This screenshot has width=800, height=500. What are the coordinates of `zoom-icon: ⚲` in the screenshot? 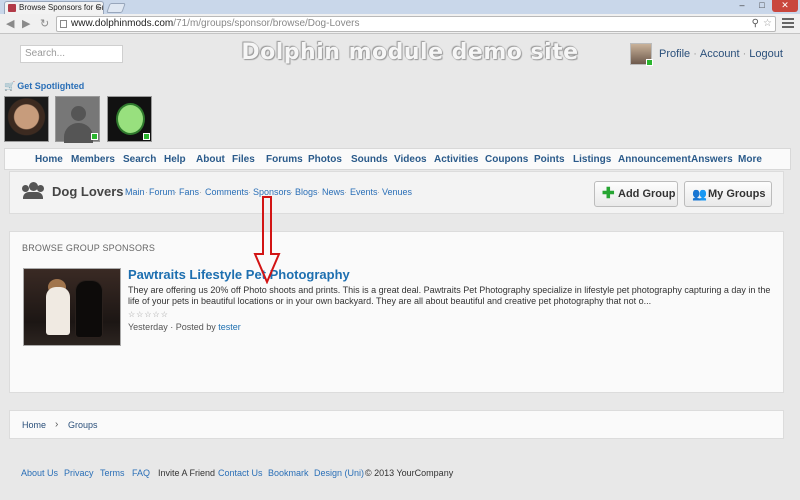 It's located at (755, 24).